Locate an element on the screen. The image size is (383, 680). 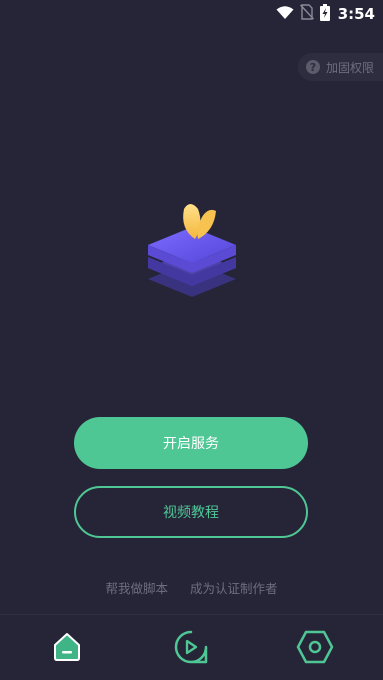
permission-label: 加固权限 is located at coordinates (350, 67).